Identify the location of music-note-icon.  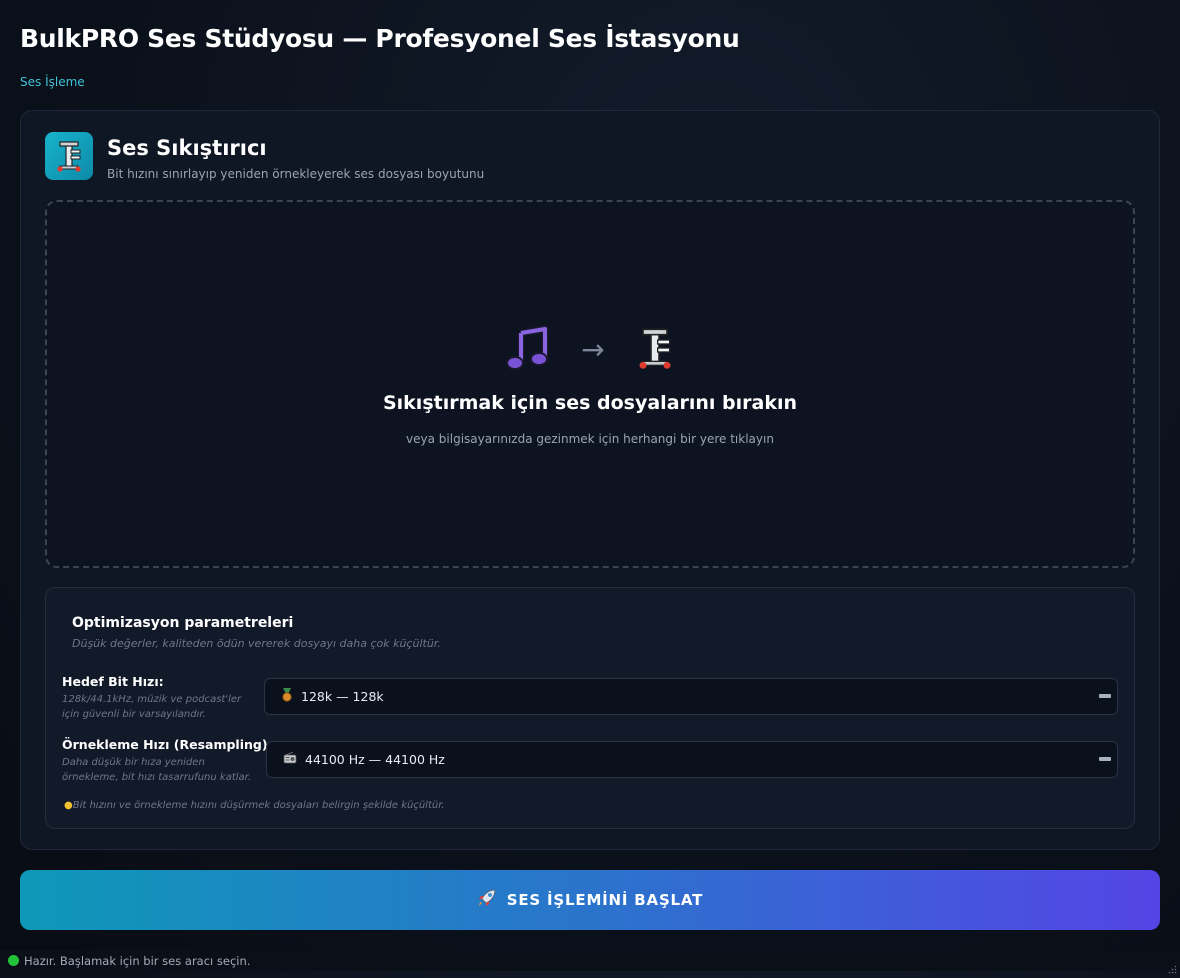
(528, 350).